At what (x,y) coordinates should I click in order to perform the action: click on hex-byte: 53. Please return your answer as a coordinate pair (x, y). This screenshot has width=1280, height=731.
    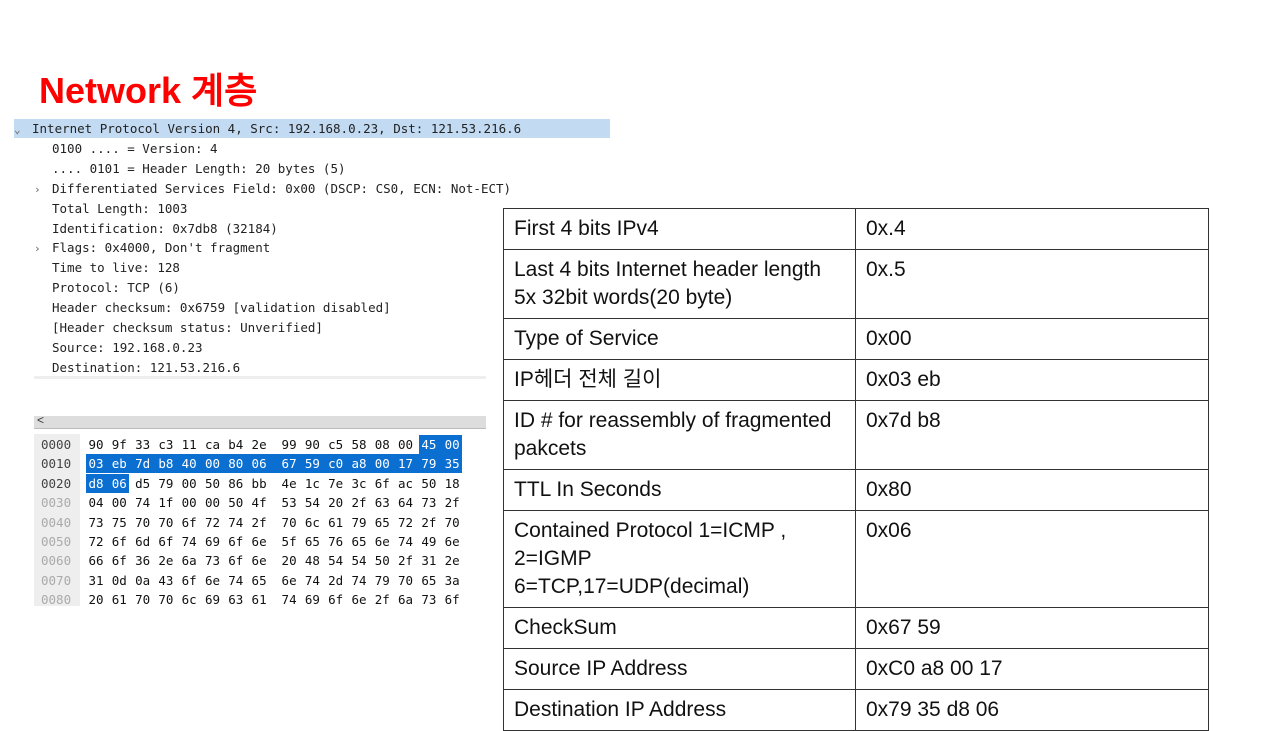
    Looking at the image, I should click on (289, 502).